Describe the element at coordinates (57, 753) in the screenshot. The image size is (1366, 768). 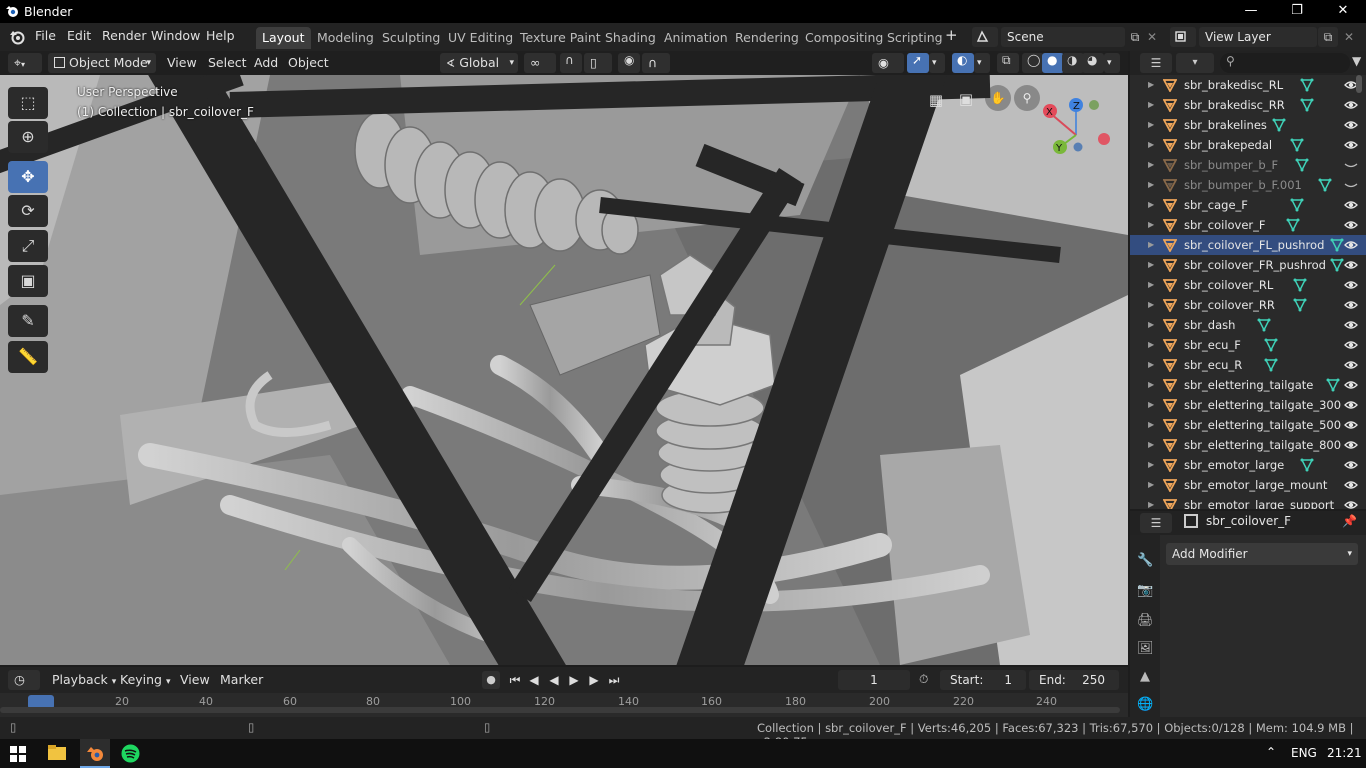
I see `file-explorer-icon` at that location.